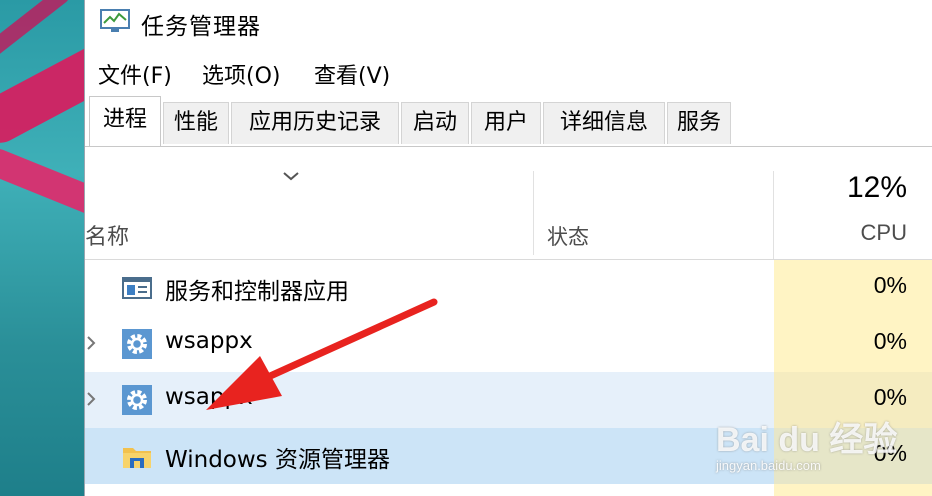 The width and height of the screenshot is (932, 496). What do you see at coordinates (107, 235) in the screenshot?
I see `column-name-header: 名称` at bounding box center [107, 235].